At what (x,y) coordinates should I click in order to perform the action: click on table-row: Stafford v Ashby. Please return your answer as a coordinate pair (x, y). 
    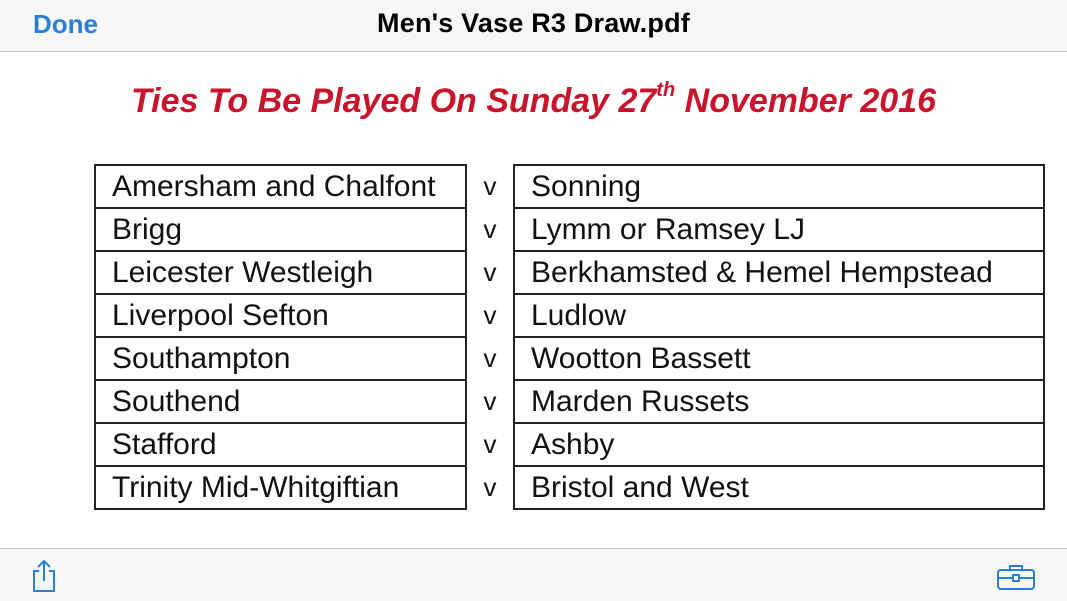
    Looking at the image, I should click on (569, 444).